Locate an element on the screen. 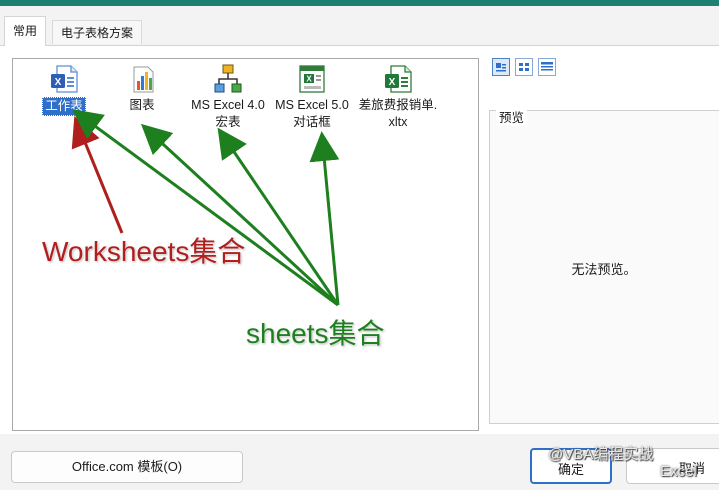 This screenshot has height=490, width=719. tab-spreadsheet-solutions: 电子表格方案 is located at coordinates (97, 32).